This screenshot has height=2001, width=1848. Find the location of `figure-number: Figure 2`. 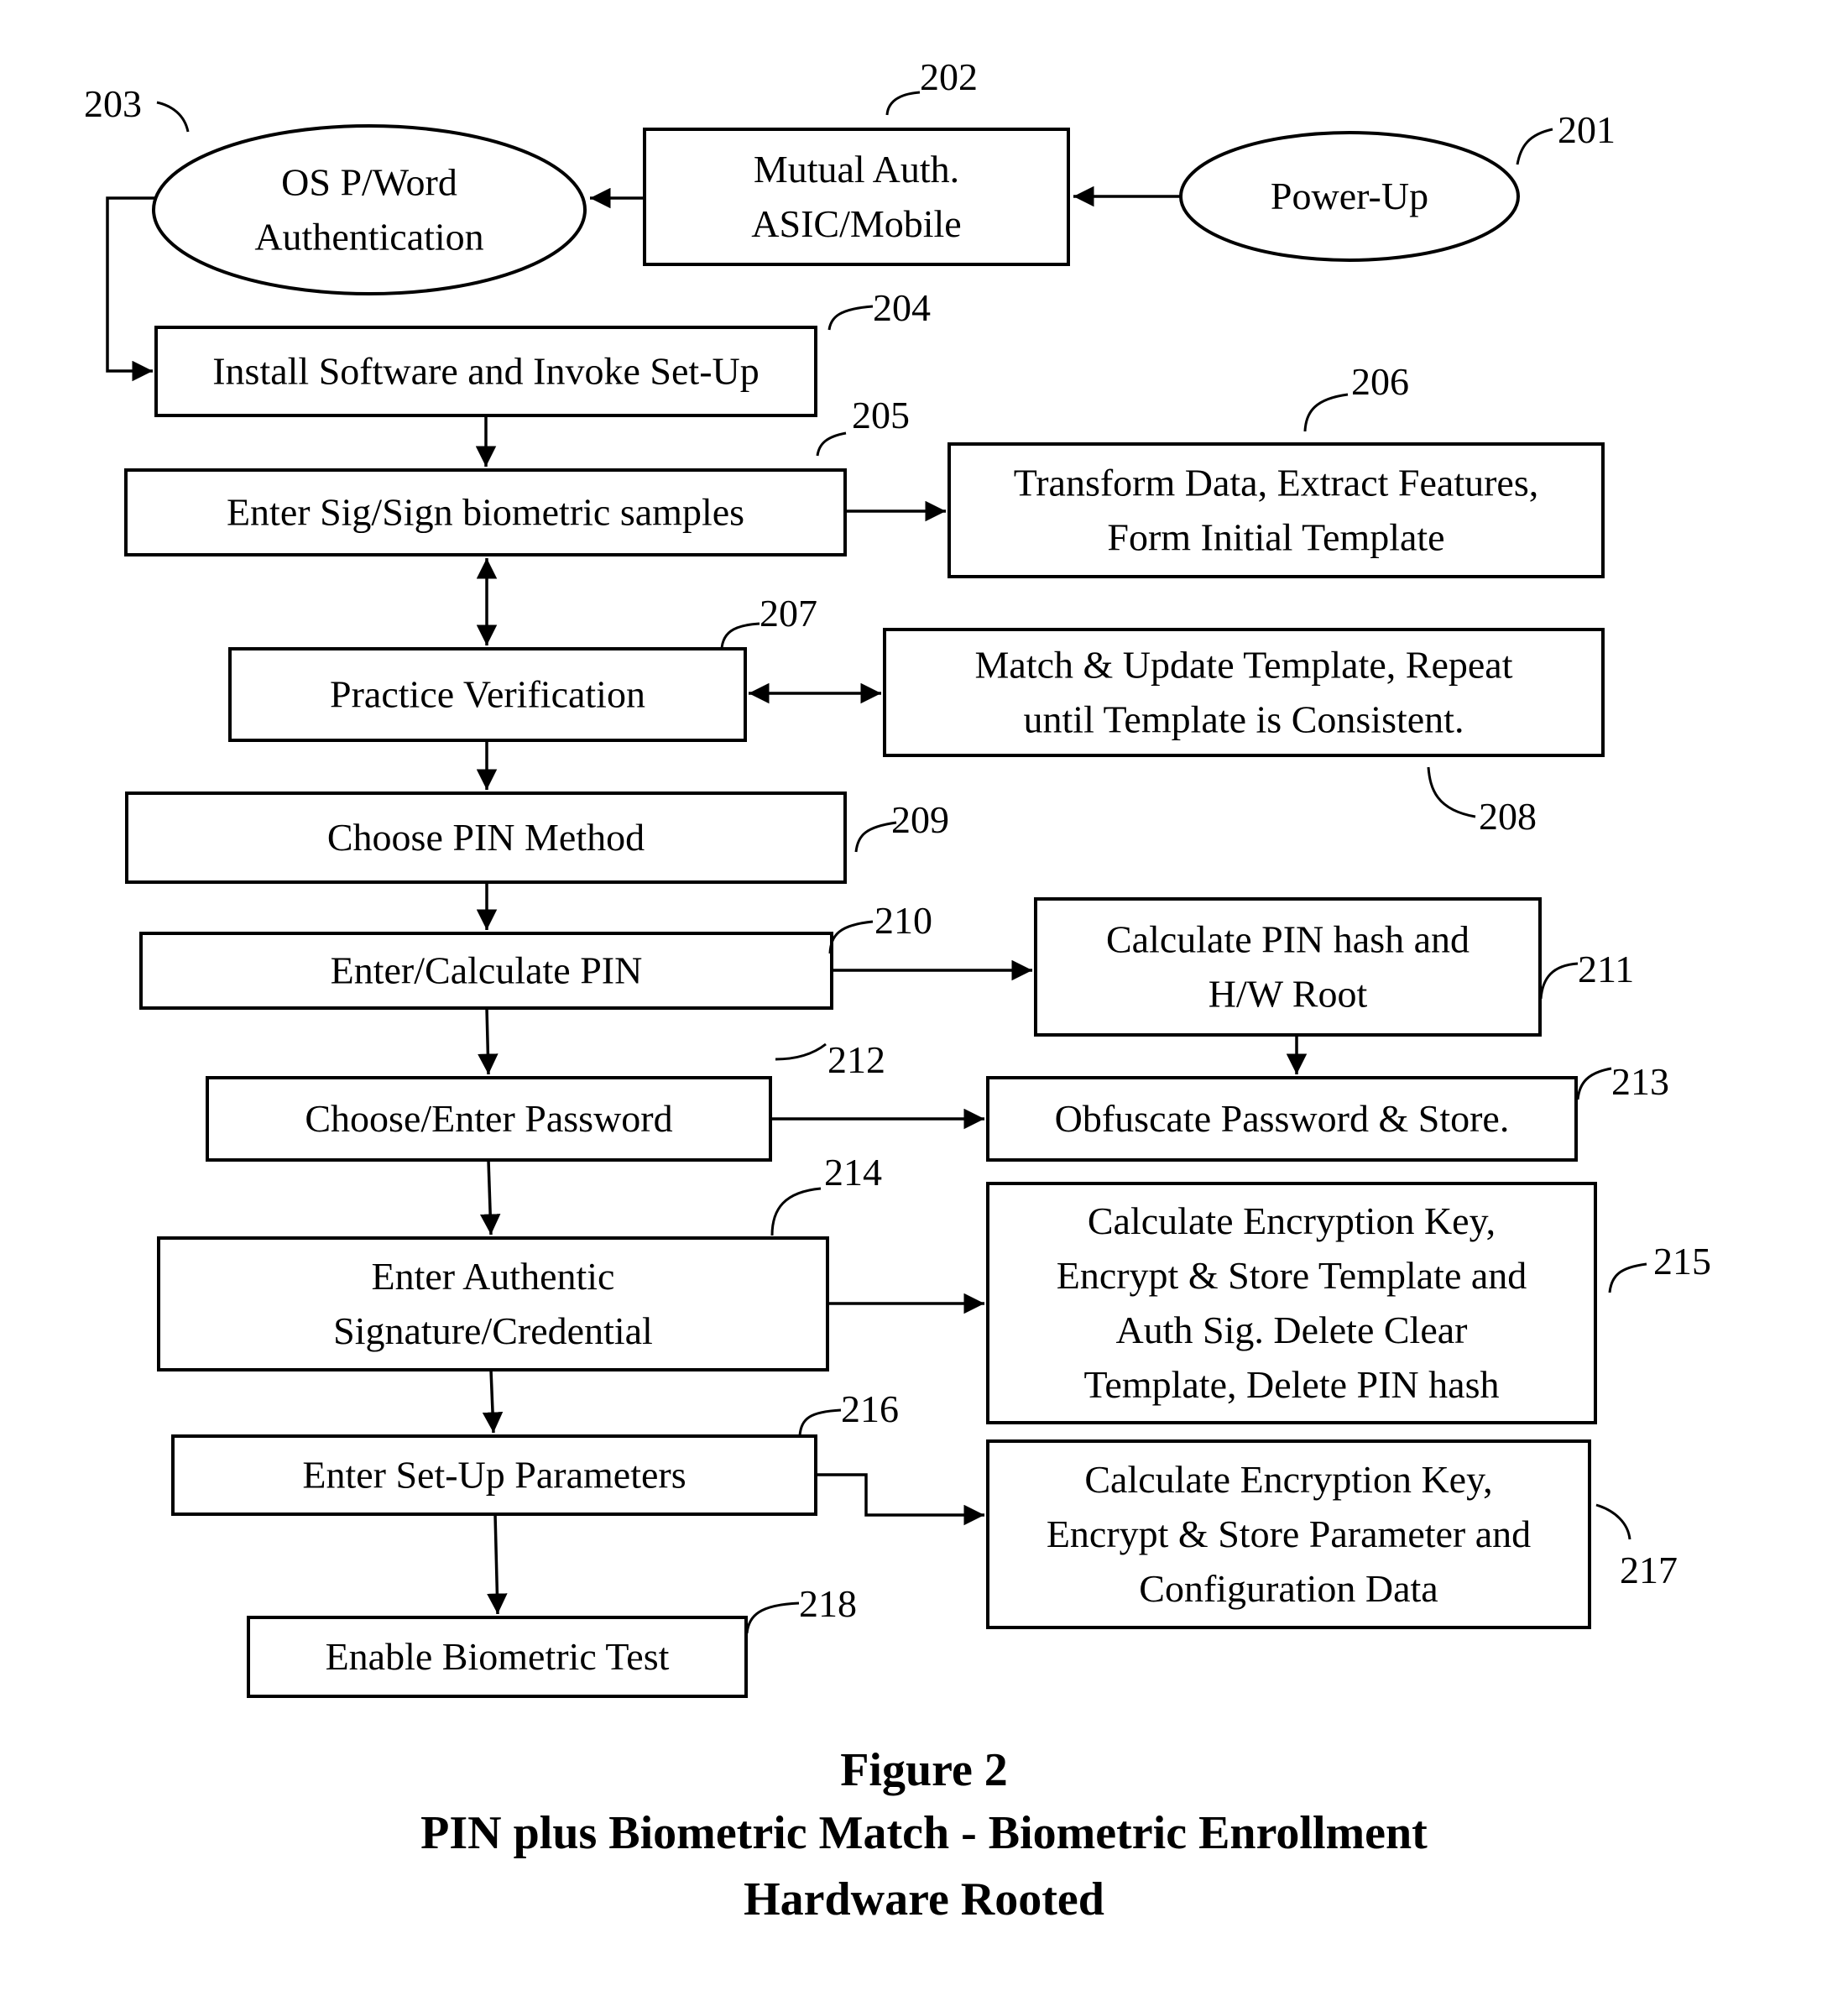

figure-number: Figure 2 is located at coordinates (924, 1770).